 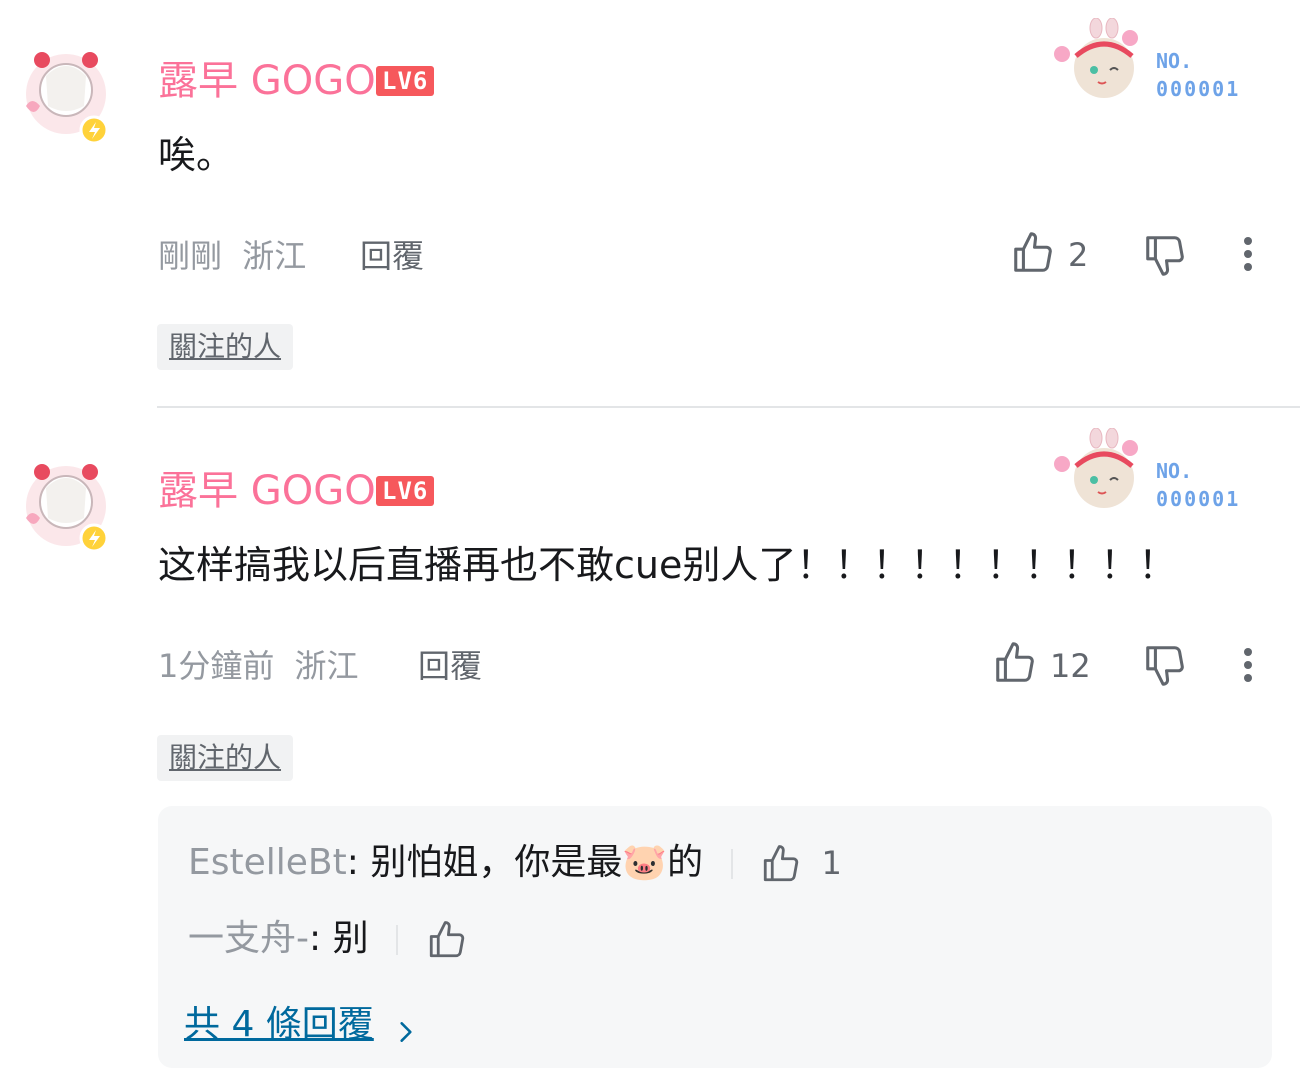 What do you see at coordinates (196, 155) in the screenshot?
I see `comment-text: 唉。` at bounding box center [196, 155].